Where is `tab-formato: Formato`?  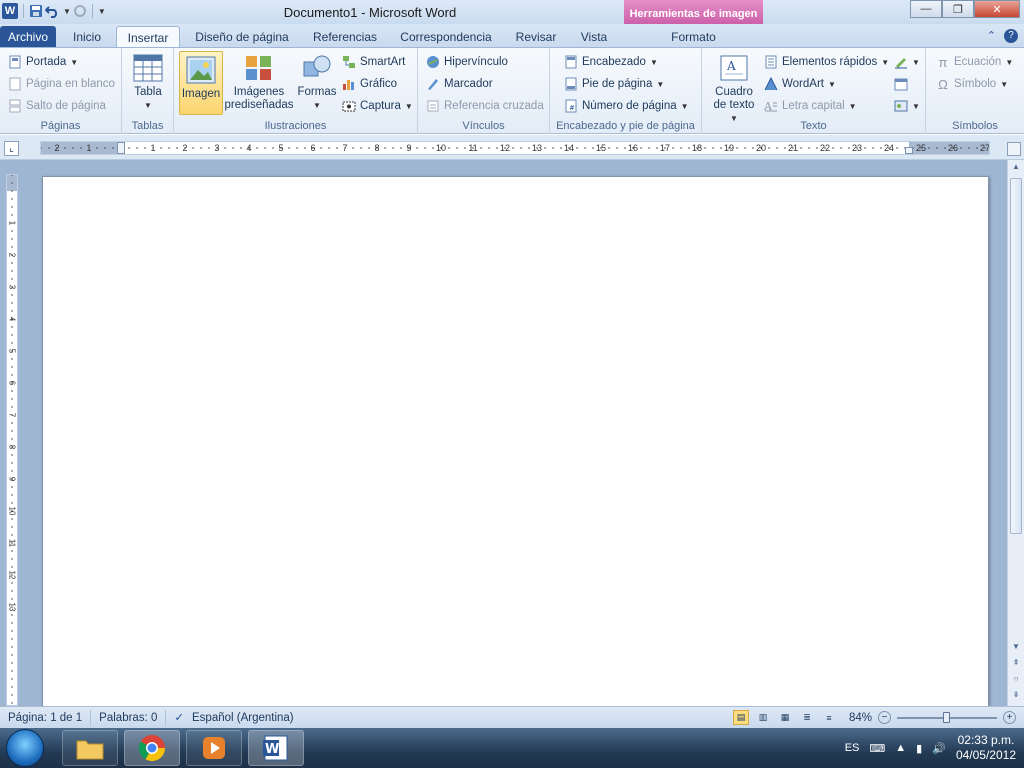 tab-formato: Formato is located at coordinates (693, 37).